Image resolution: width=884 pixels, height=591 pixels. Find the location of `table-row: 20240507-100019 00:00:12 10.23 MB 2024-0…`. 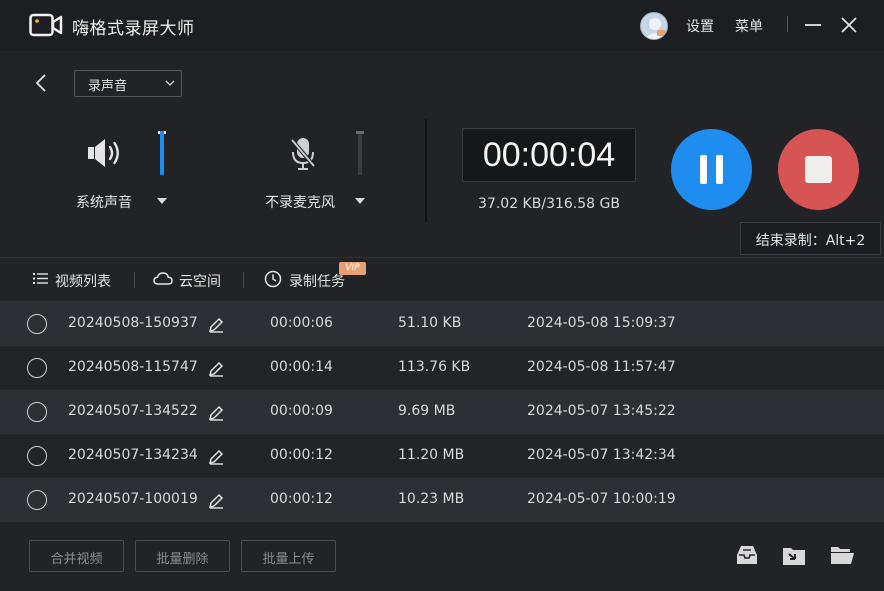

table-row: 20240507-100019 00:00:12 10.23 MB 2024-0… is located at coordinates (442, 500).